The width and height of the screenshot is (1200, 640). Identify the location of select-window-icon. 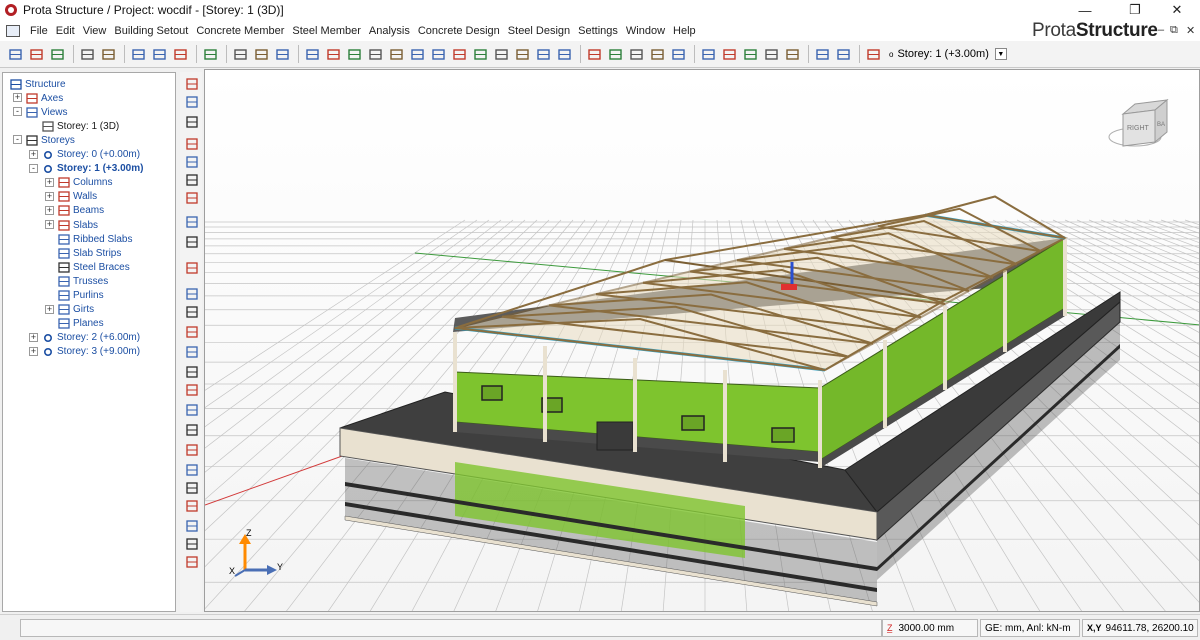
(261, 54).